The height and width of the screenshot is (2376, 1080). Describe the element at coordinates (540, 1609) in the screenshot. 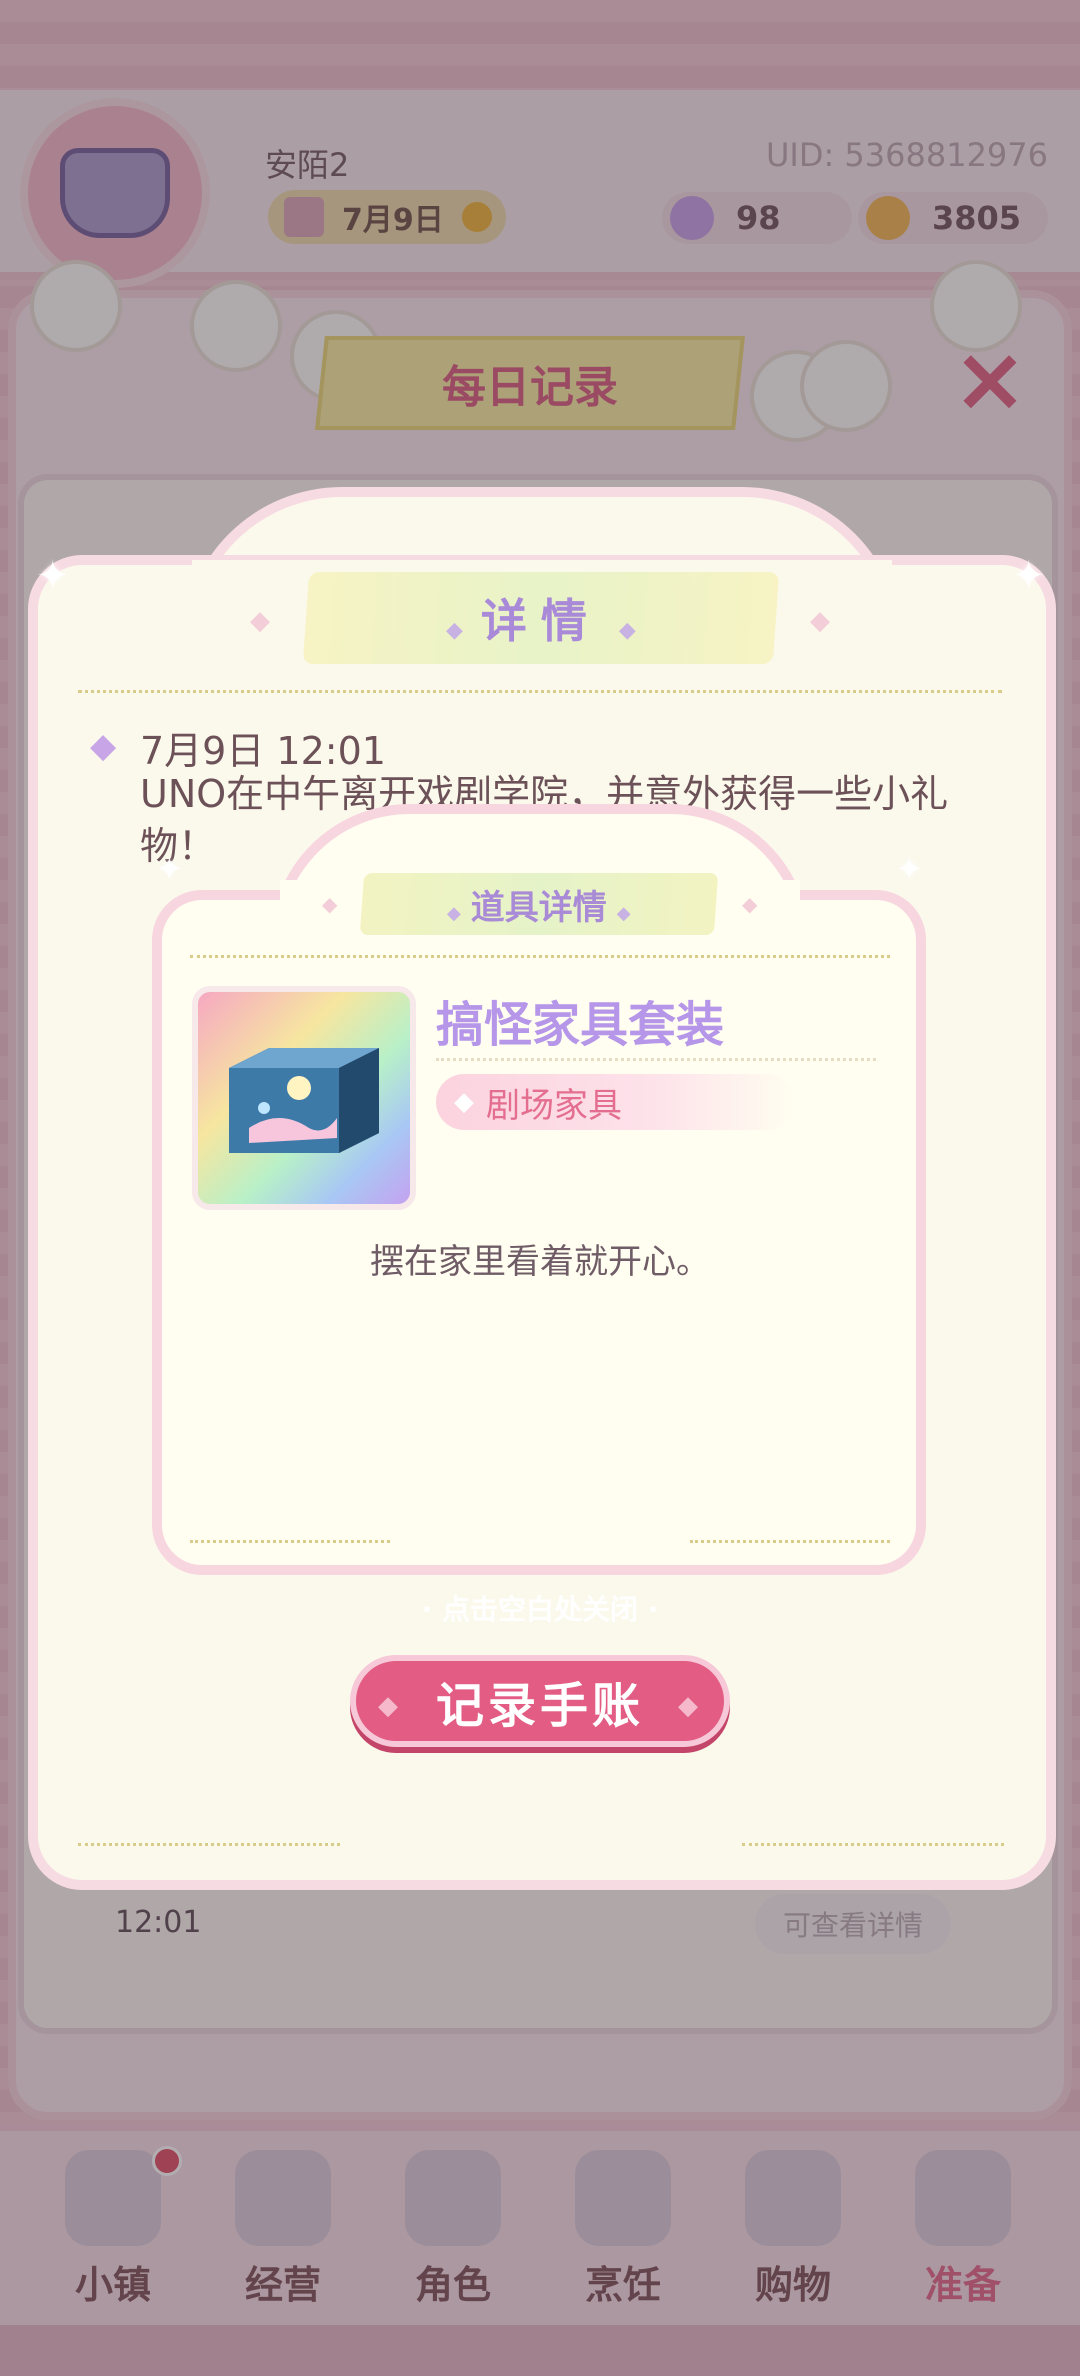

I see `close-hint: · 点击空白处关闭 ·` at that location.